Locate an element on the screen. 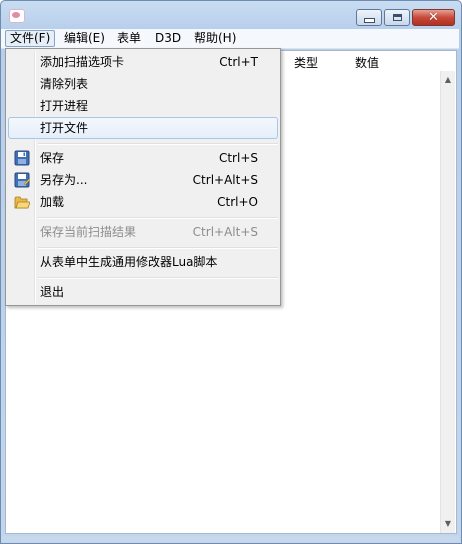  column-header-type: 类型 is located at coordinates (306, 63).